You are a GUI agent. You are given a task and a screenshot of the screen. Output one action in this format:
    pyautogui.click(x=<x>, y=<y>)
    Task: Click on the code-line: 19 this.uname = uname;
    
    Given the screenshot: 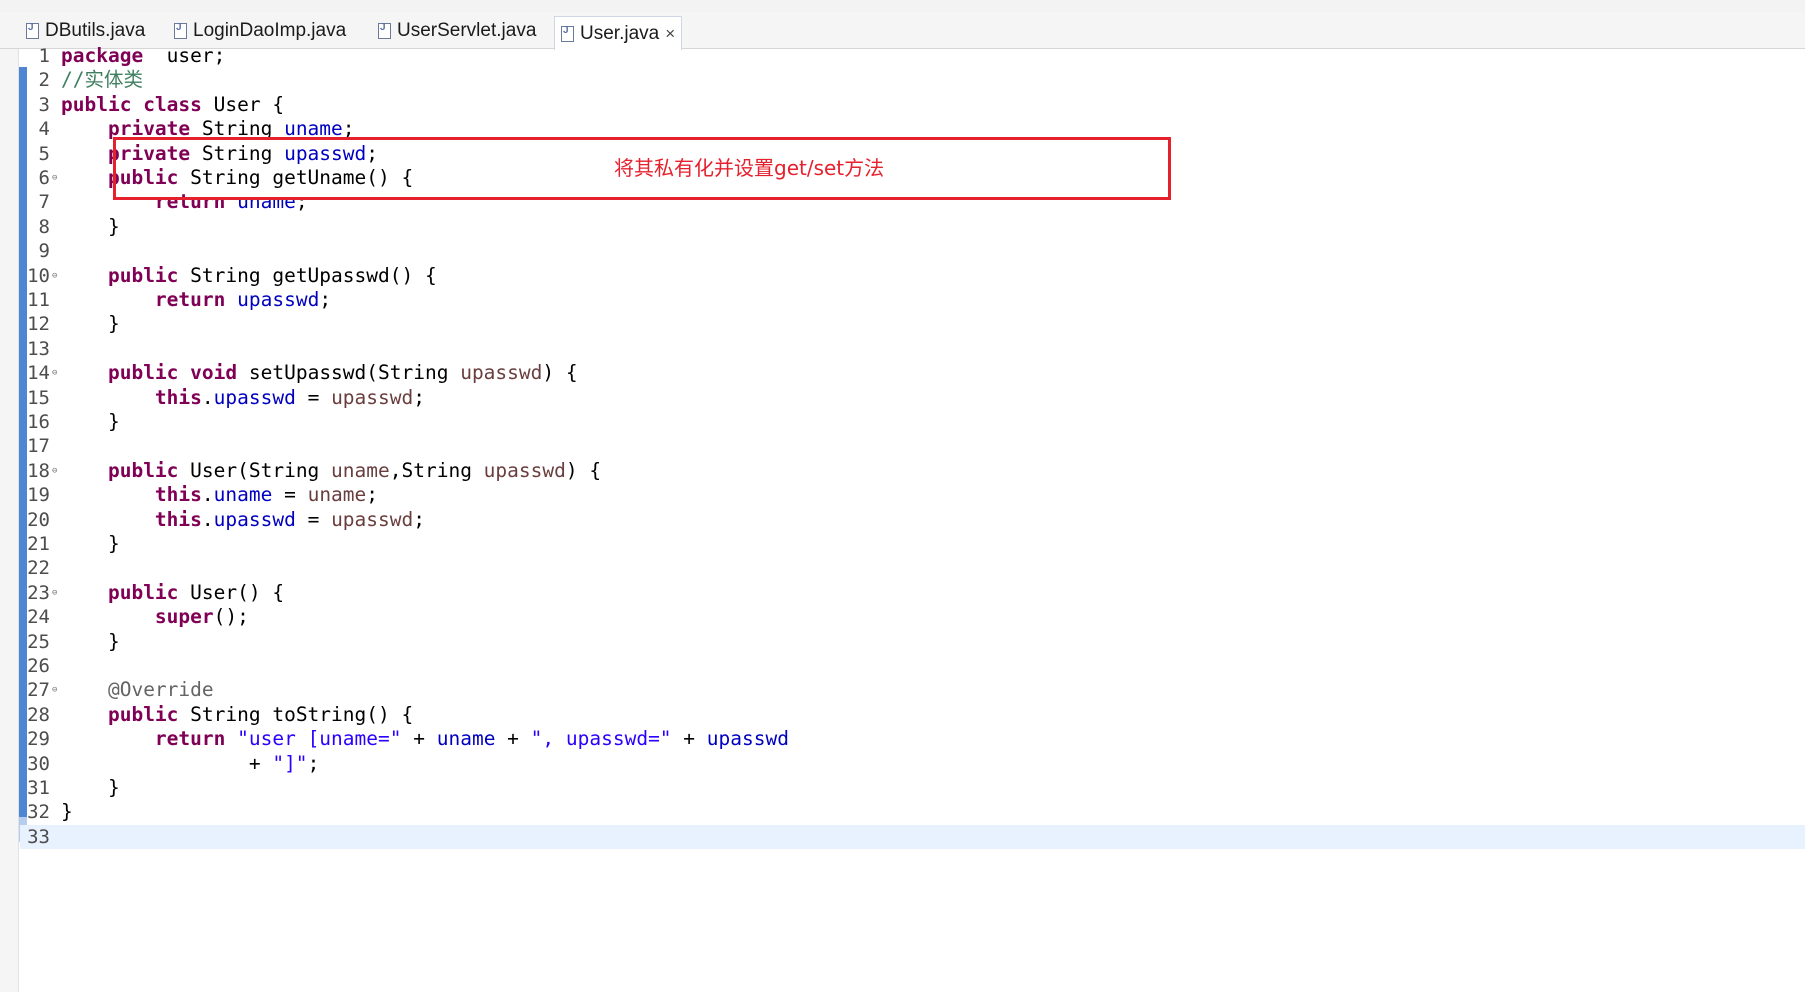 What is the action you would take?
    pyautogui.click(x=912, y=495)
    